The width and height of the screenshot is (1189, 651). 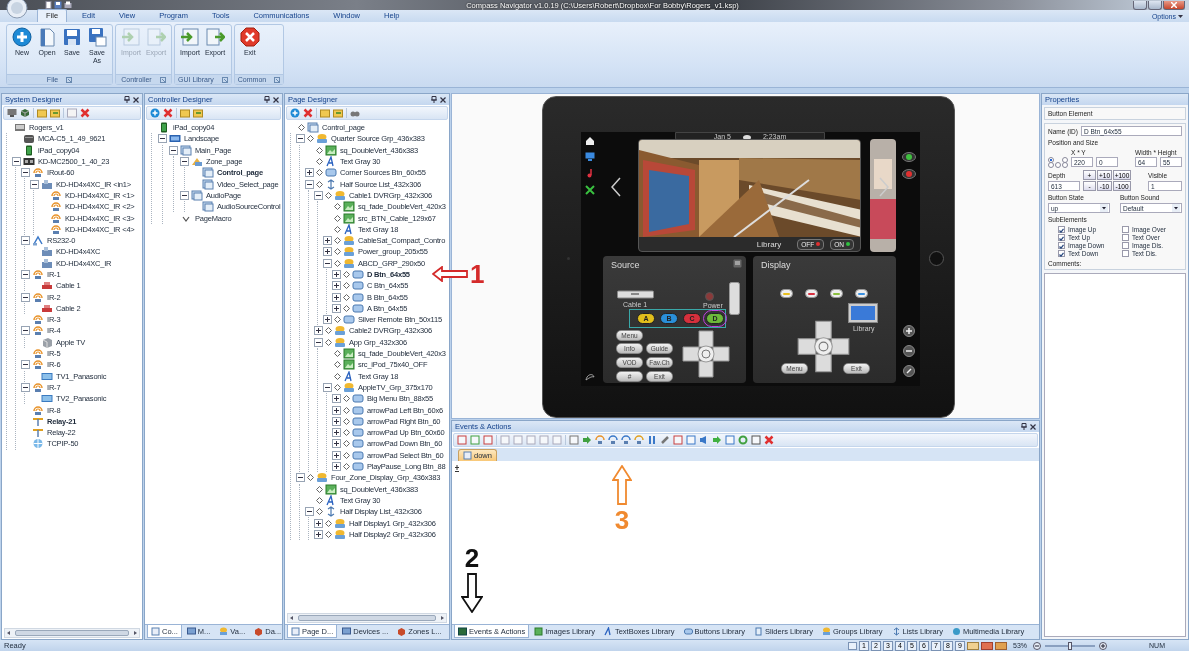 What do you see at coordinates (769, 244) in the screenshot?
I see `photo-caption: Library` at bounding box center [769, 244].